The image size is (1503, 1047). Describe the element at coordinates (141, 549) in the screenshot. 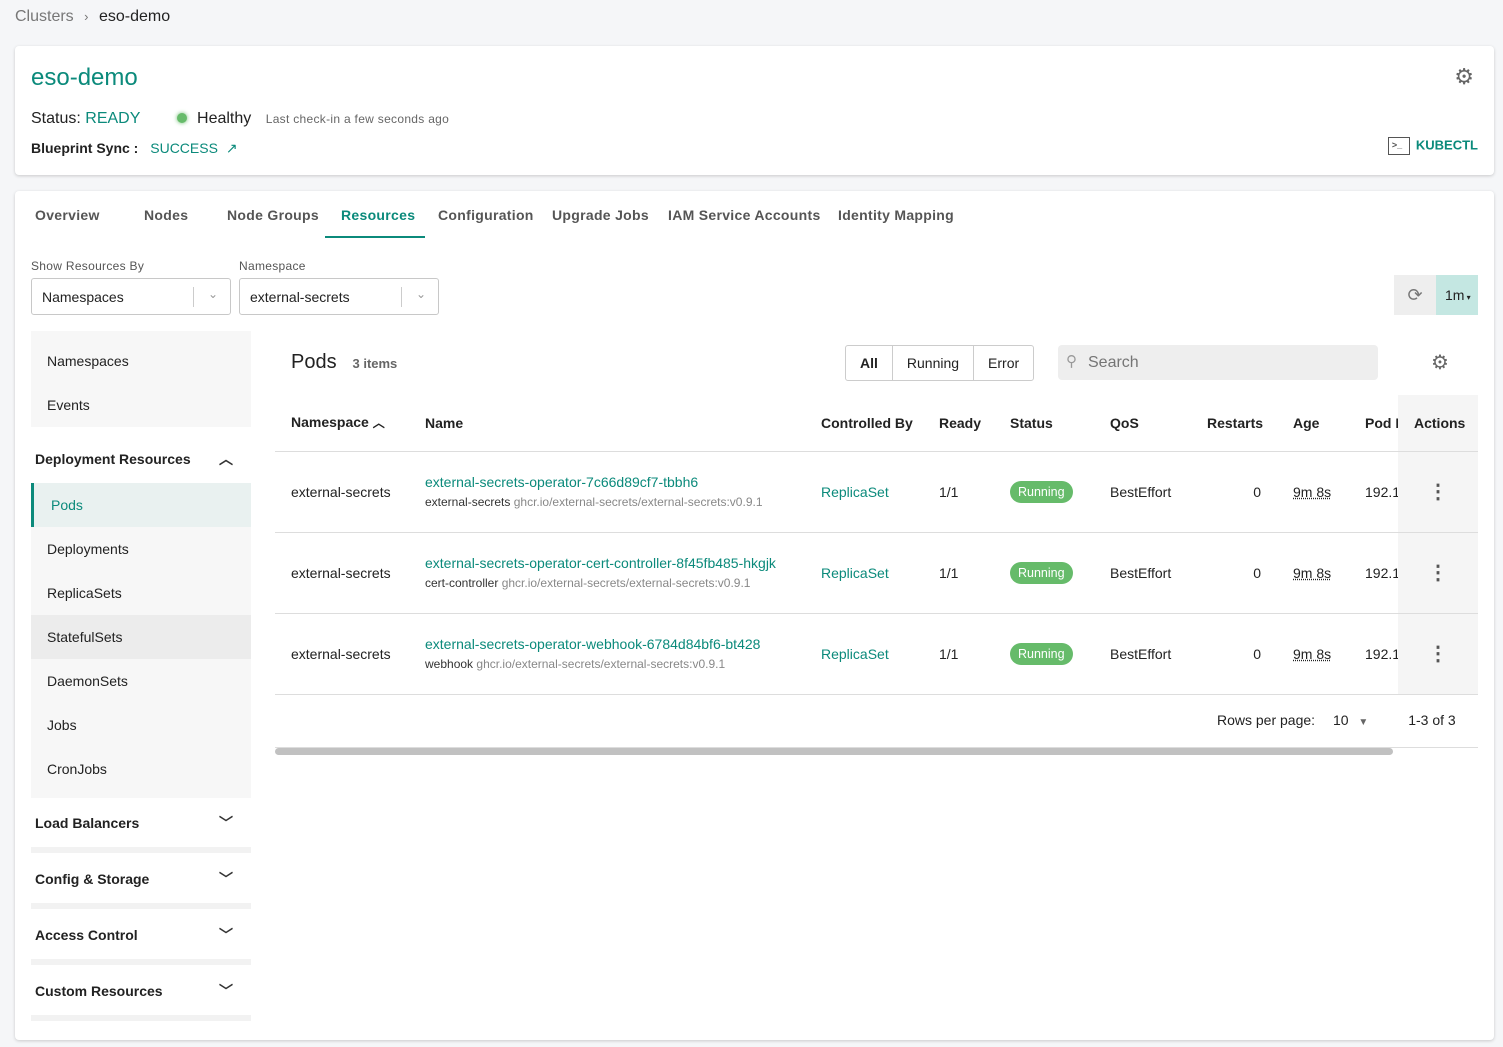

I see `sidebar-item-deployments: Deployments` at that location.